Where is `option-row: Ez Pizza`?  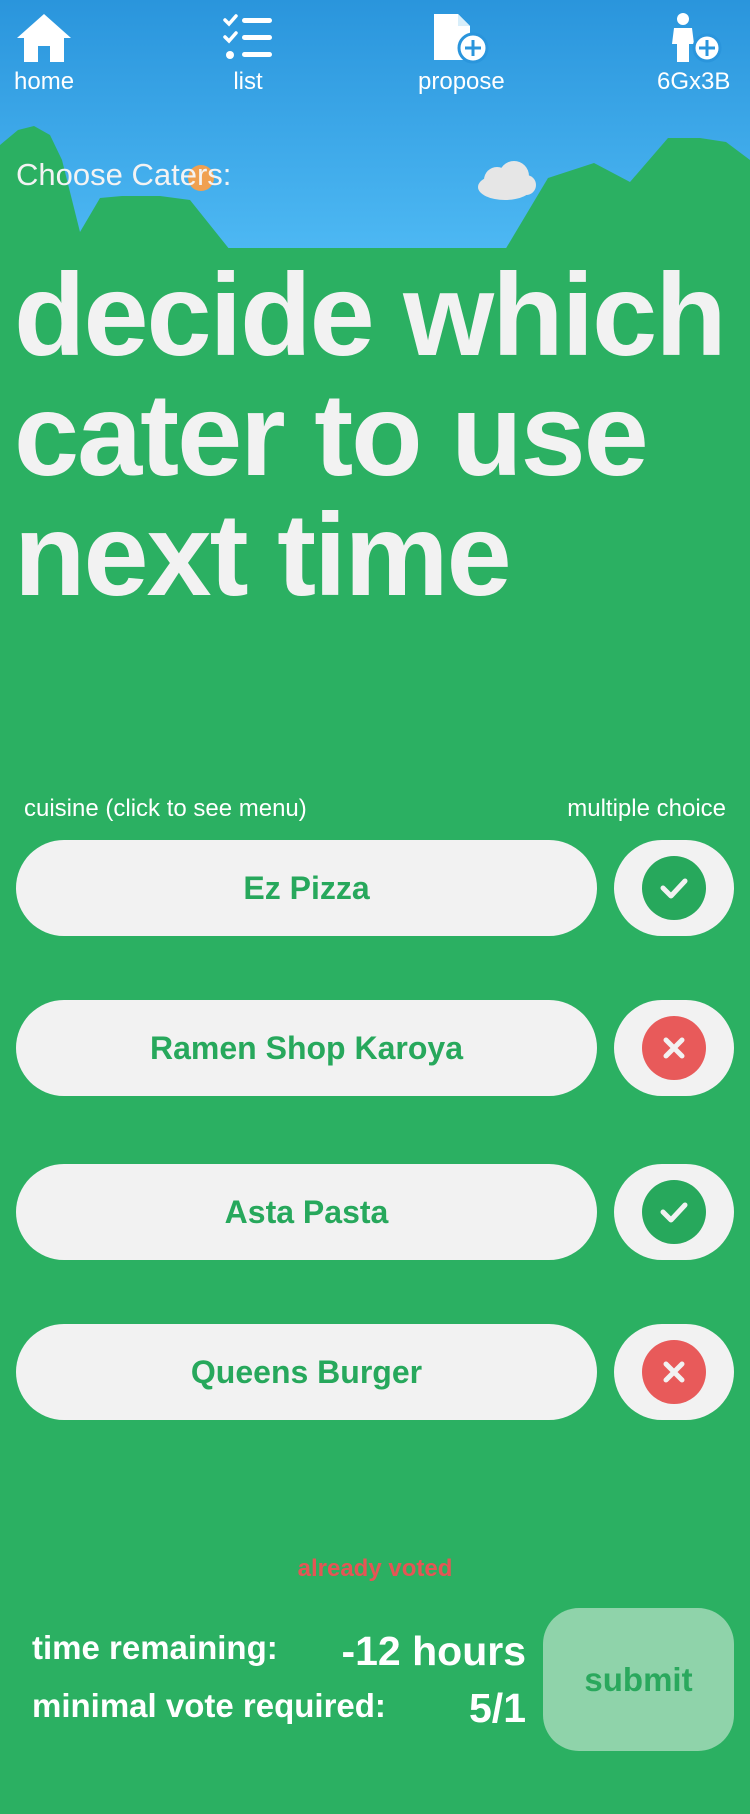
option-row: Ez Pizza is located at coordinates (375, 888).